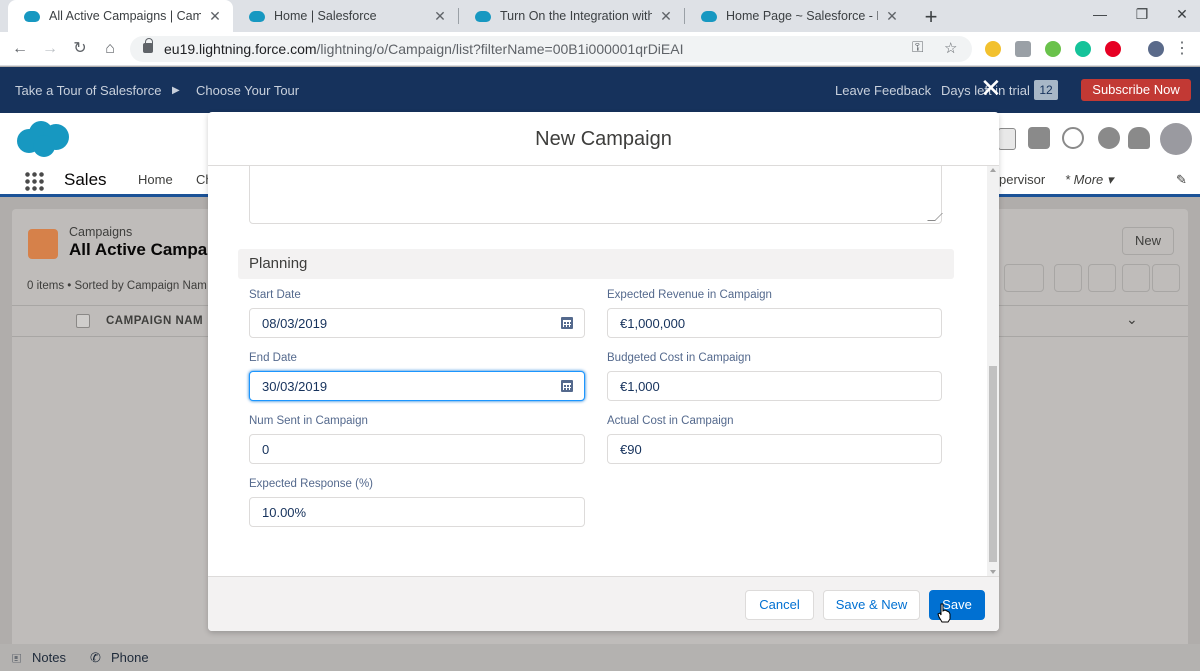  What do you see at coordinates (991, 88) in the screenshot?
I see `modal-close-icon: ✕` at bounding box center [991, 88].